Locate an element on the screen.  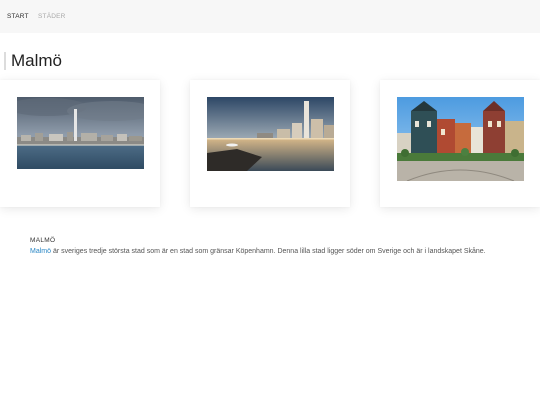
page-title-block: Malmö is located at coordinates (33, 61).